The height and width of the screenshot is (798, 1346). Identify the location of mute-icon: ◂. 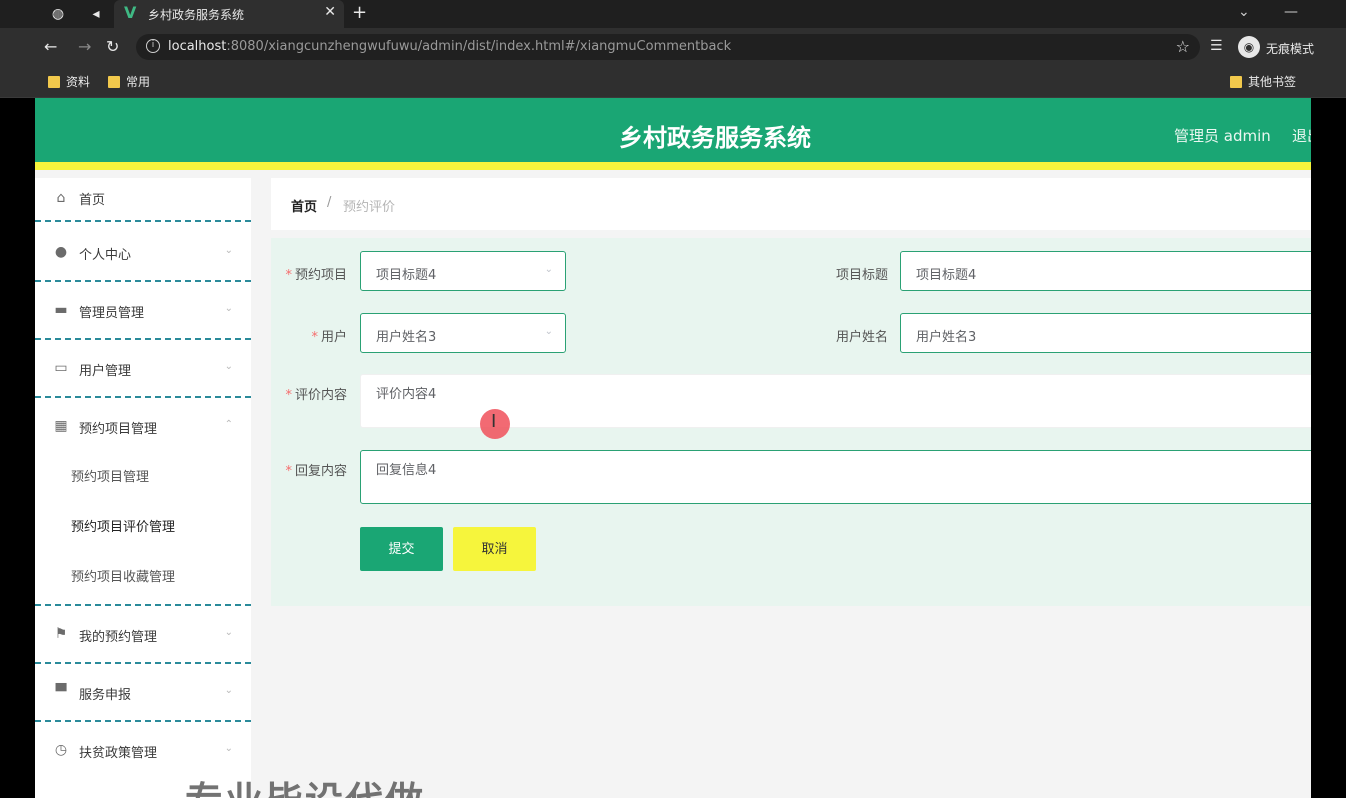
(96, 14).